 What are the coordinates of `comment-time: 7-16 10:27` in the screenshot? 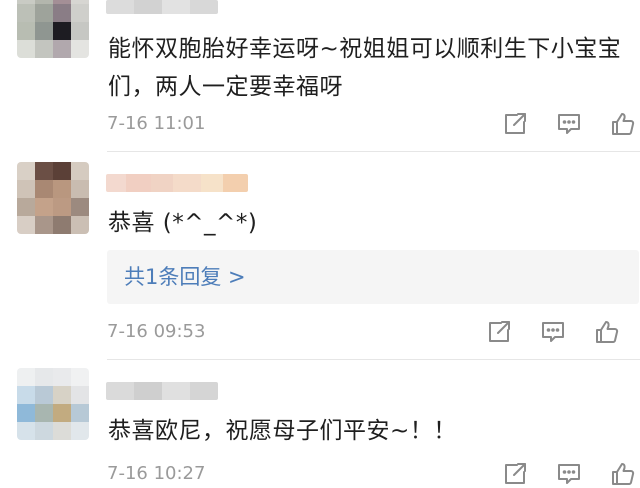 It's located at (156, 473).